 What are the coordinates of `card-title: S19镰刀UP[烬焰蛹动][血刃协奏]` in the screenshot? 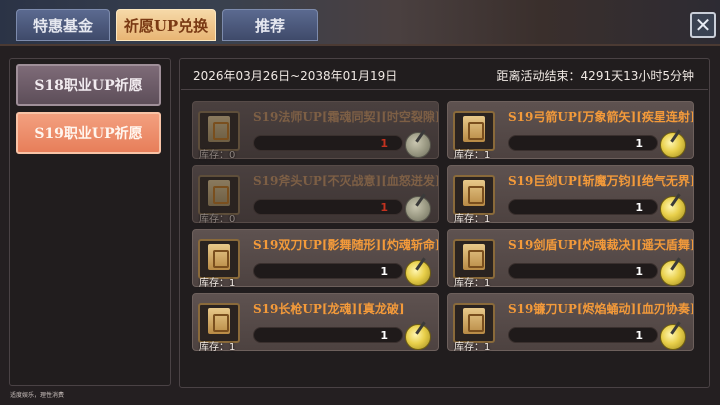 It's located at (600, 309).